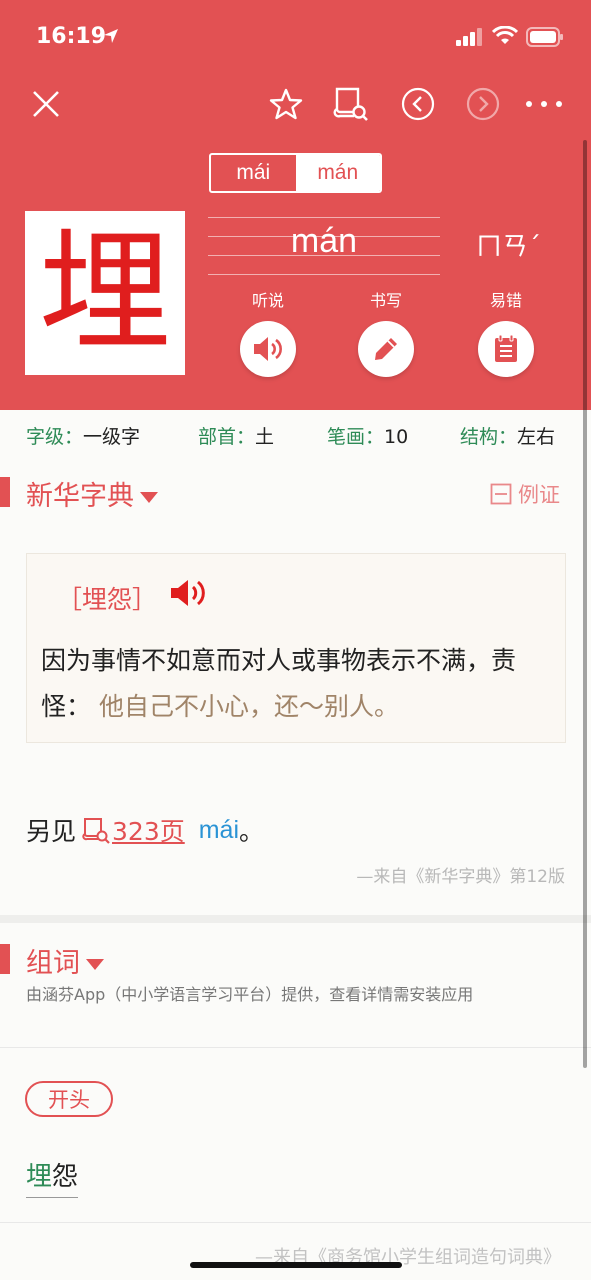 The image size is (591, 1280). I want to click on zuci-title: 组词, so click(53, 963).